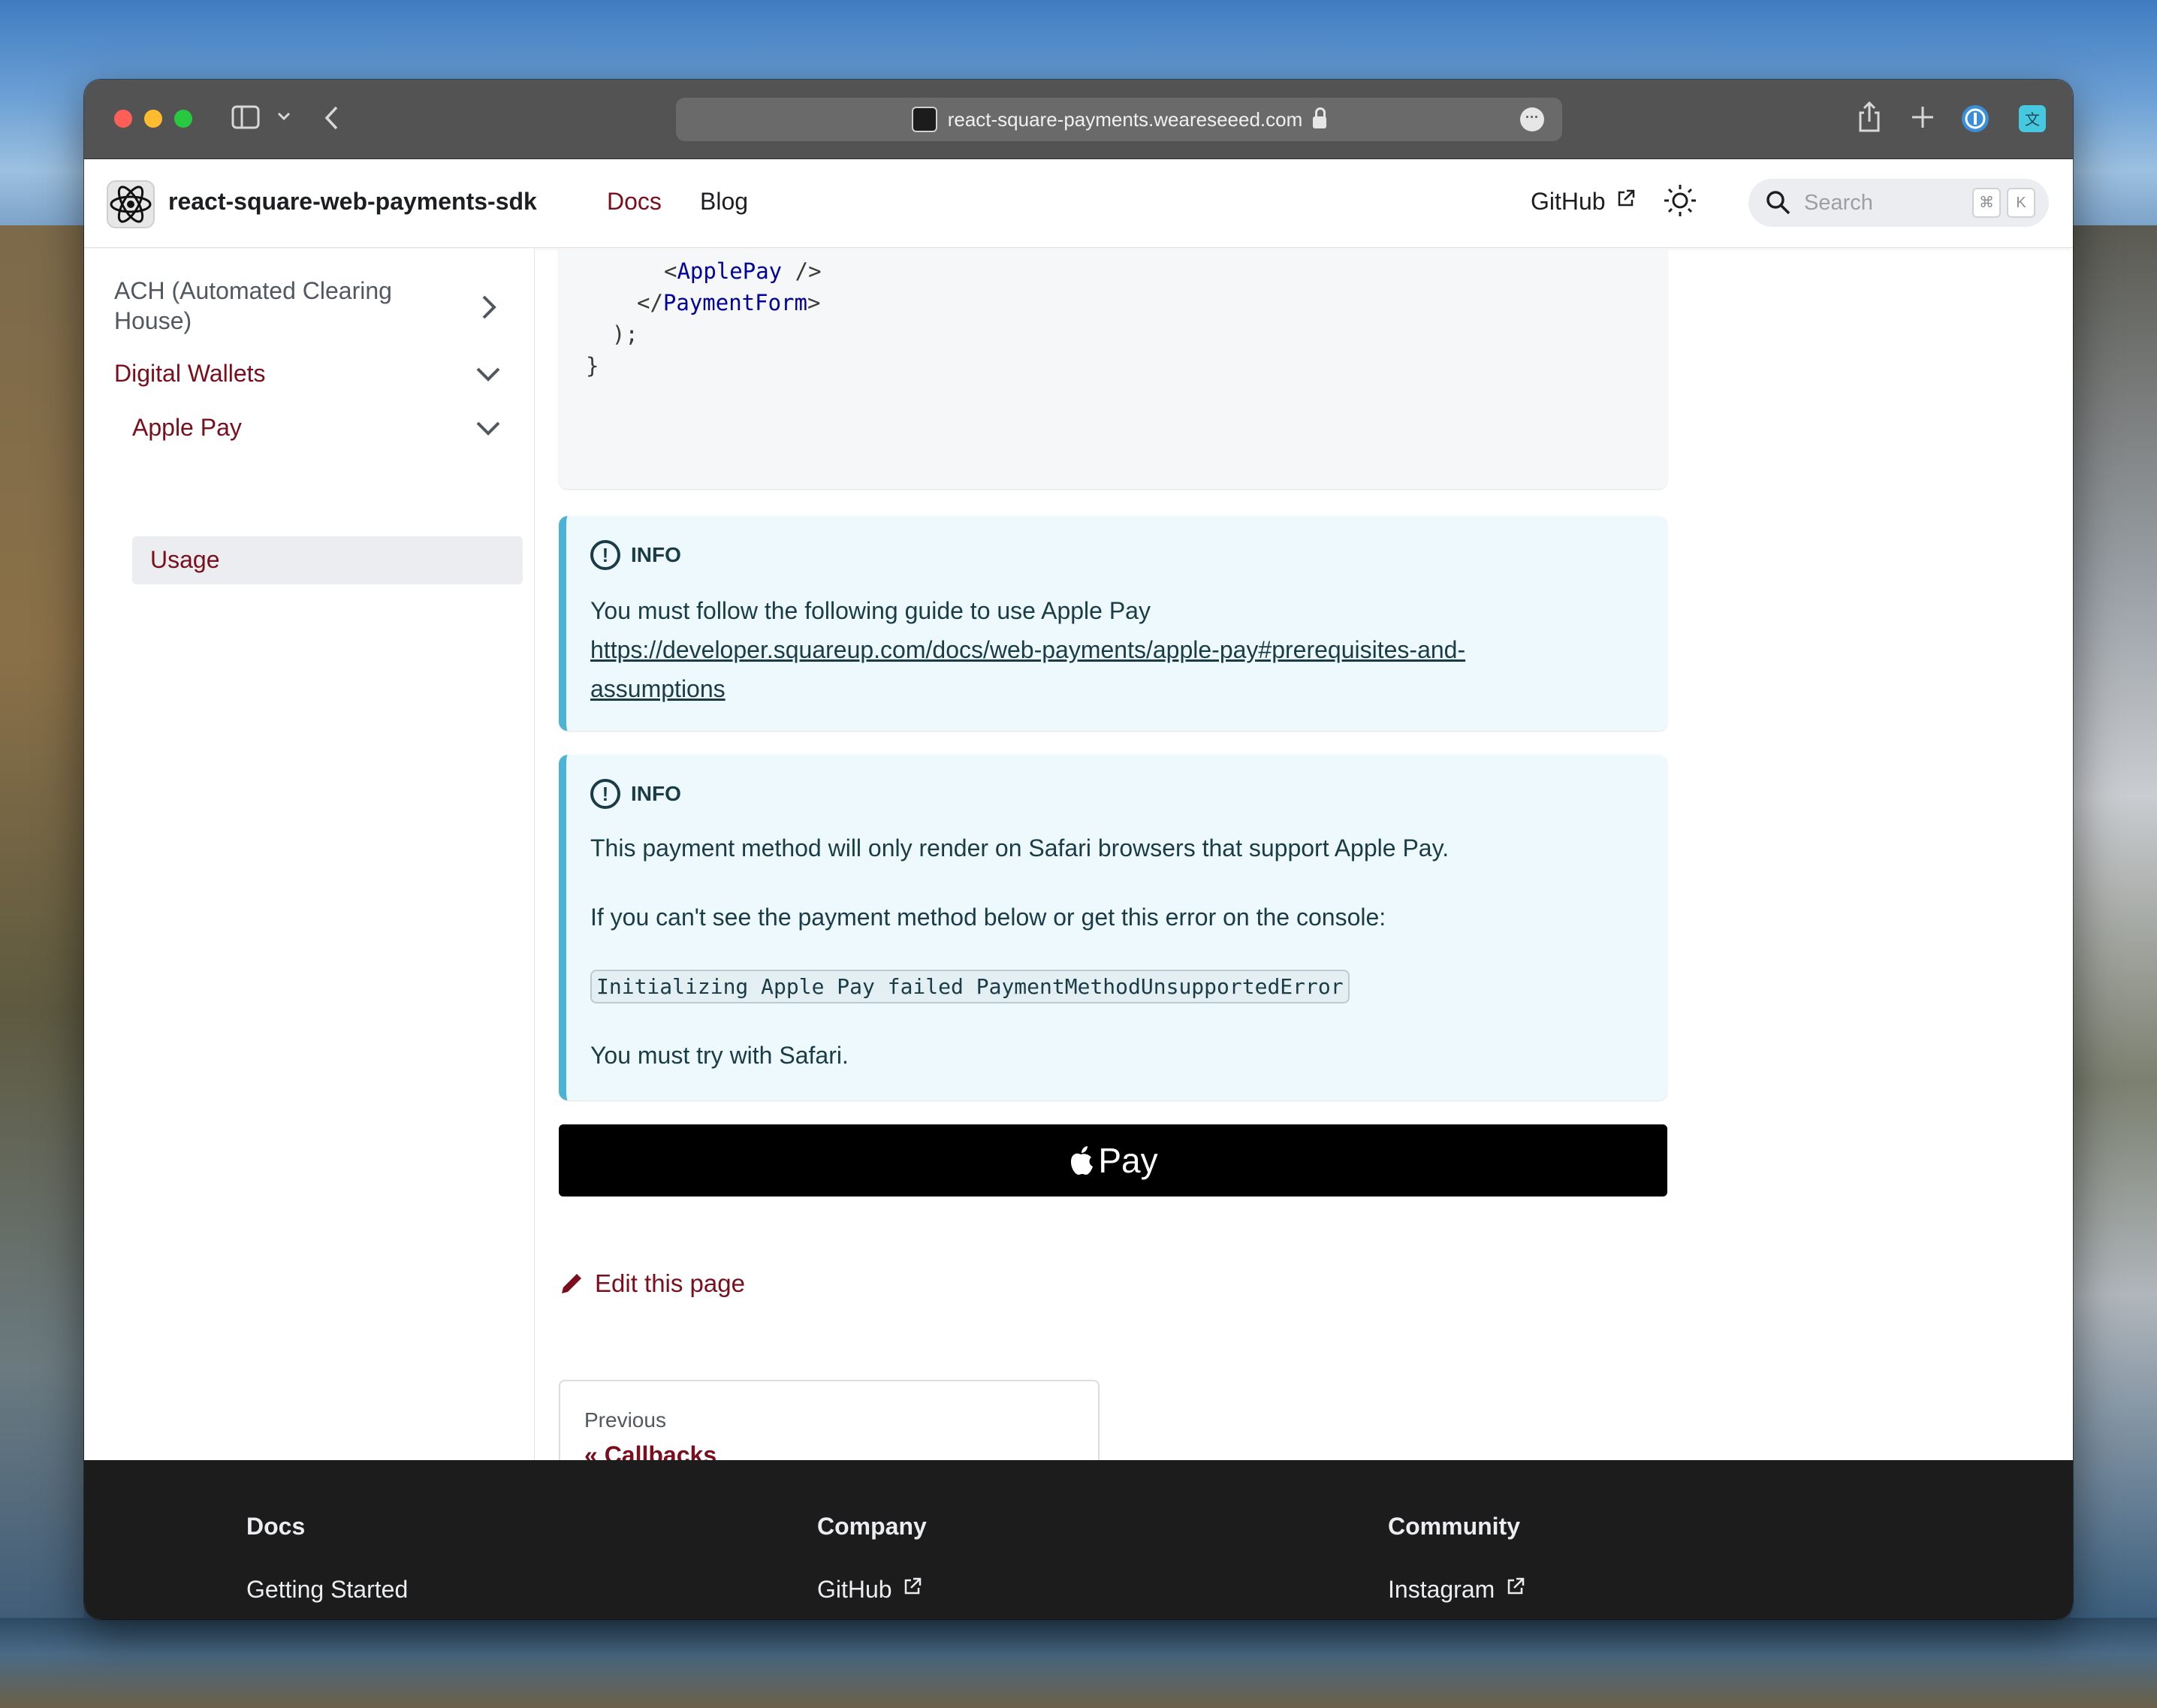  Describe the element at coordinates (123, 119) in the screenshot. I see `close-window-button` at that location.